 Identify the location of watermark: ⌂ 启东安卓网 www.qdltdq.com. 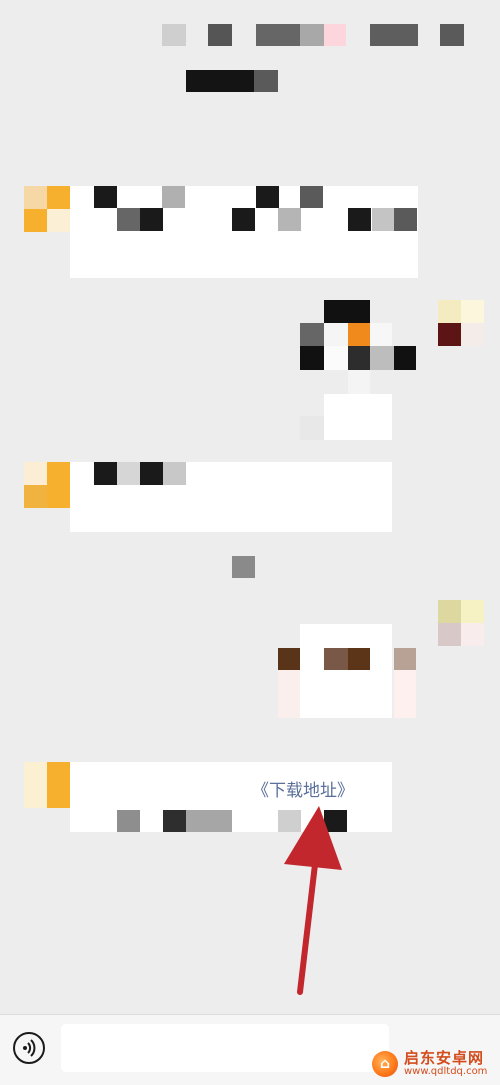
(435, 1064).